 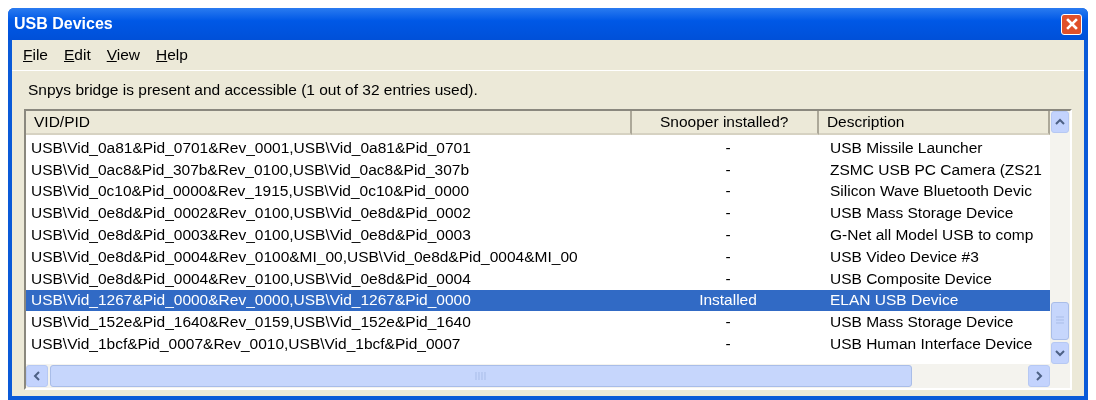 I want to click on column-header: VID/PID, so click(x=329, y=123).